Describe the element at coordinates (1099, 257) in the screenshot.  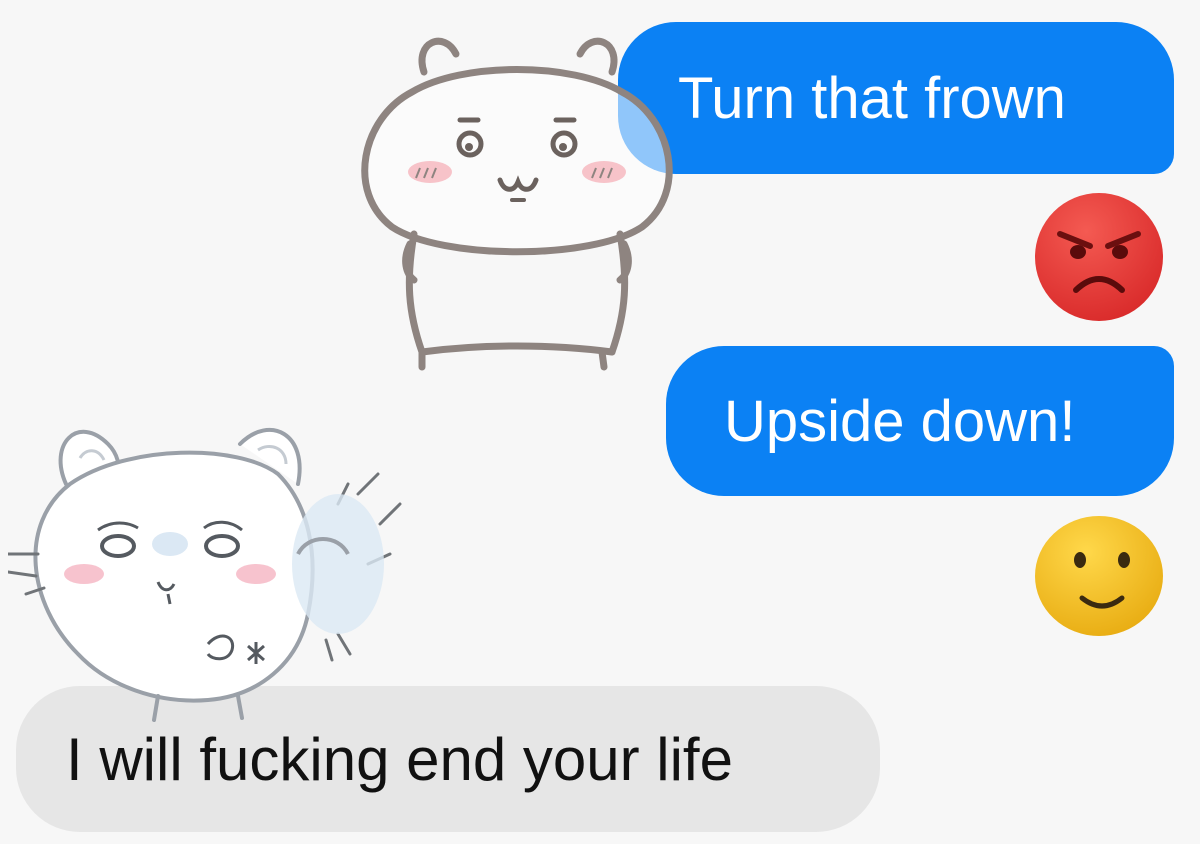
I see `angry-face-emoji-icon` at that location.